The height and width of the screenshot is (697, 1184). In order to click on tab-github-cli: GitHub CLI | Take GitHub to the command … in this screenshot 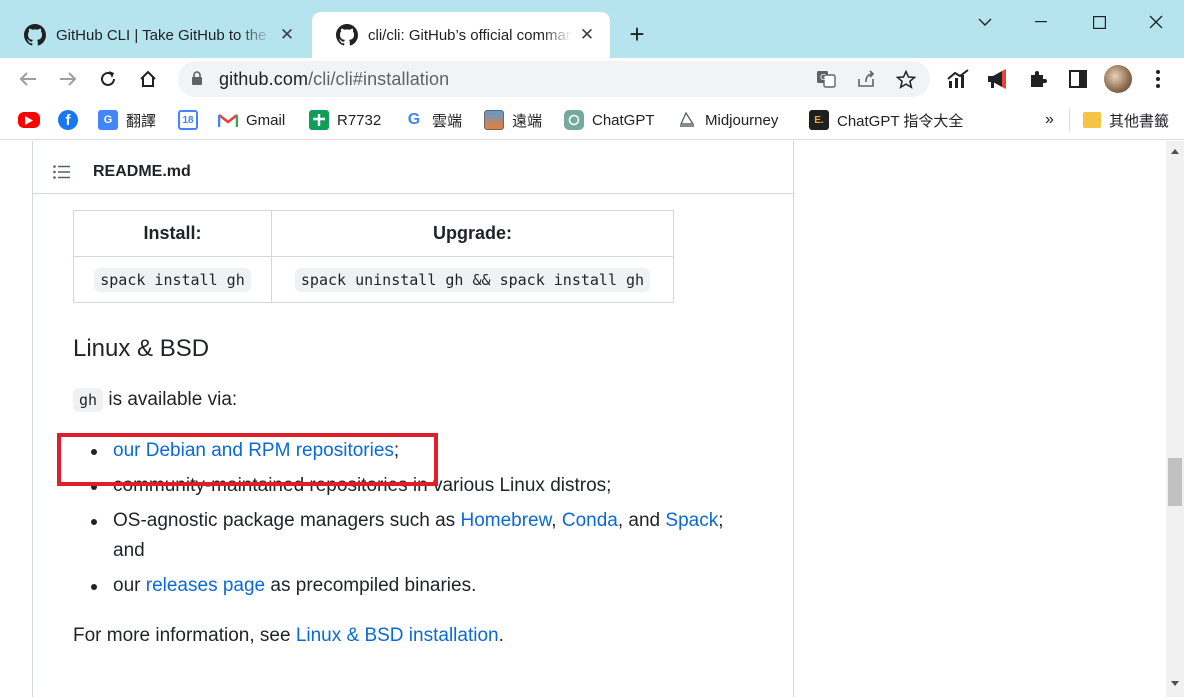, I will do `click(155, 35)`.